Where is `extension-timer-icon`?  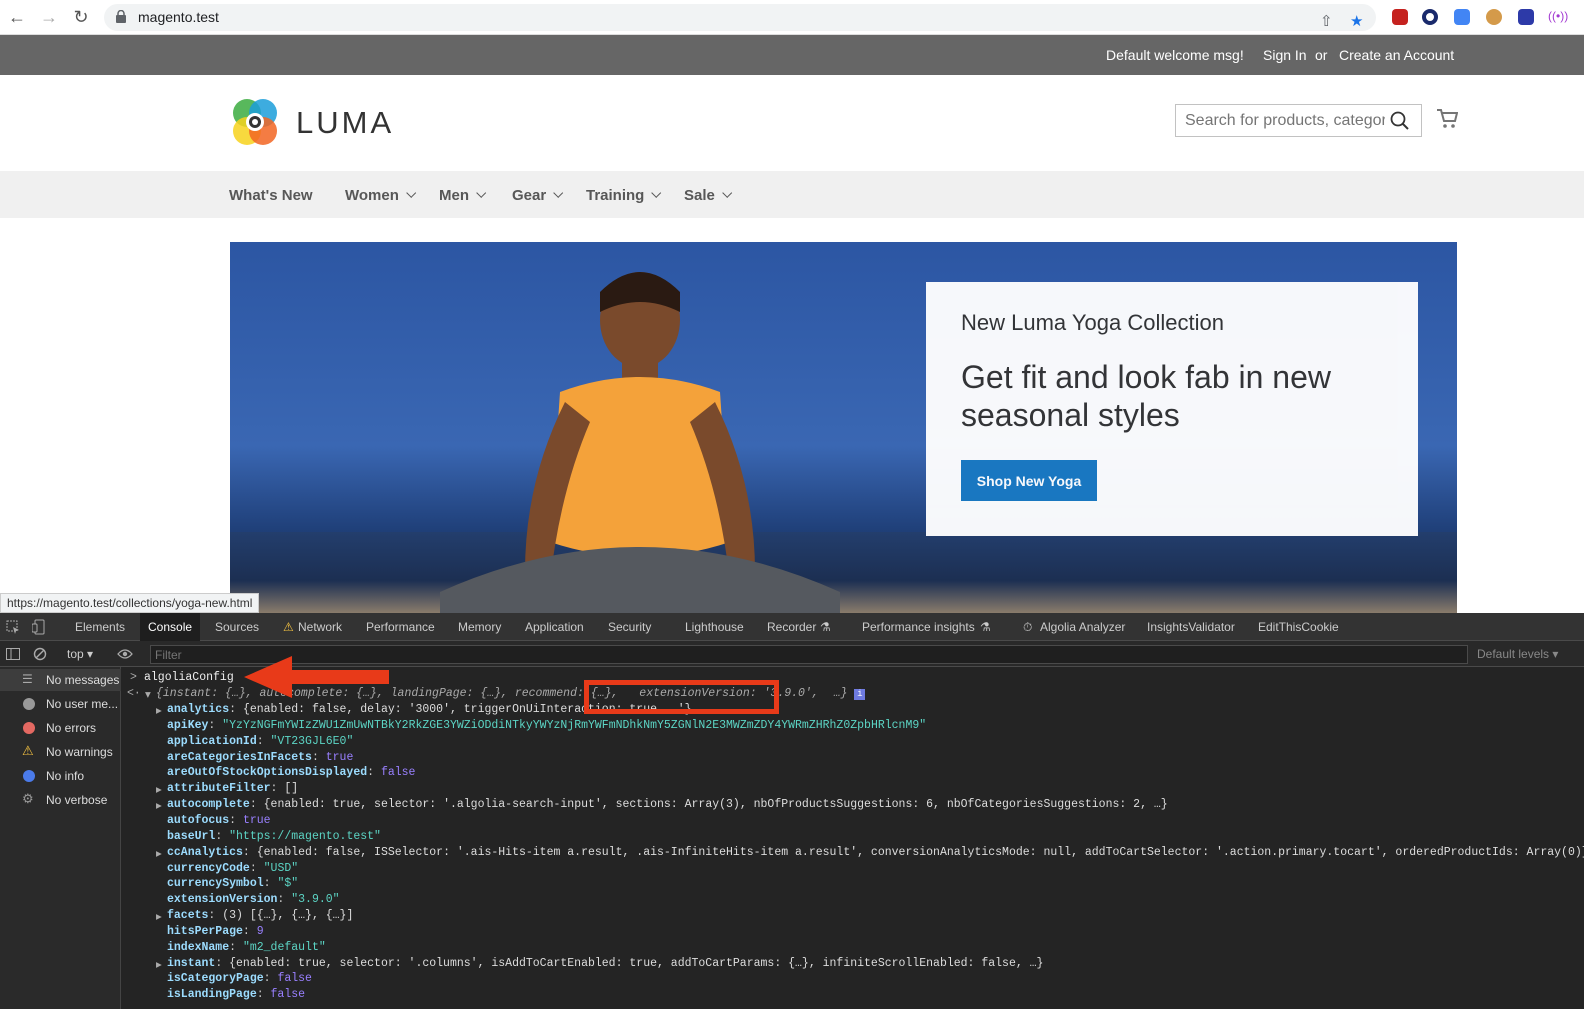 extension-timer-icon is located at coordinates (1462, 17).